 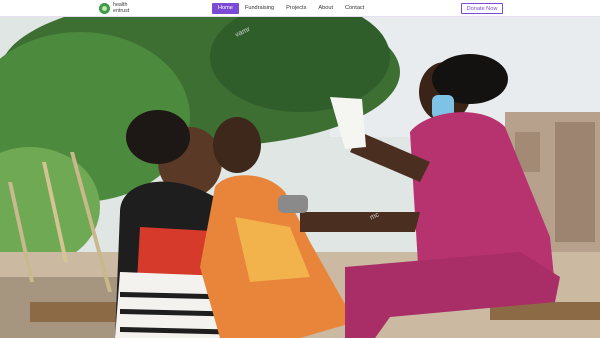 What do you see at coordinates (482, 8) in the screenshot?
I see `donate-now-button: Donate Now` at bounding box center [482, 8].